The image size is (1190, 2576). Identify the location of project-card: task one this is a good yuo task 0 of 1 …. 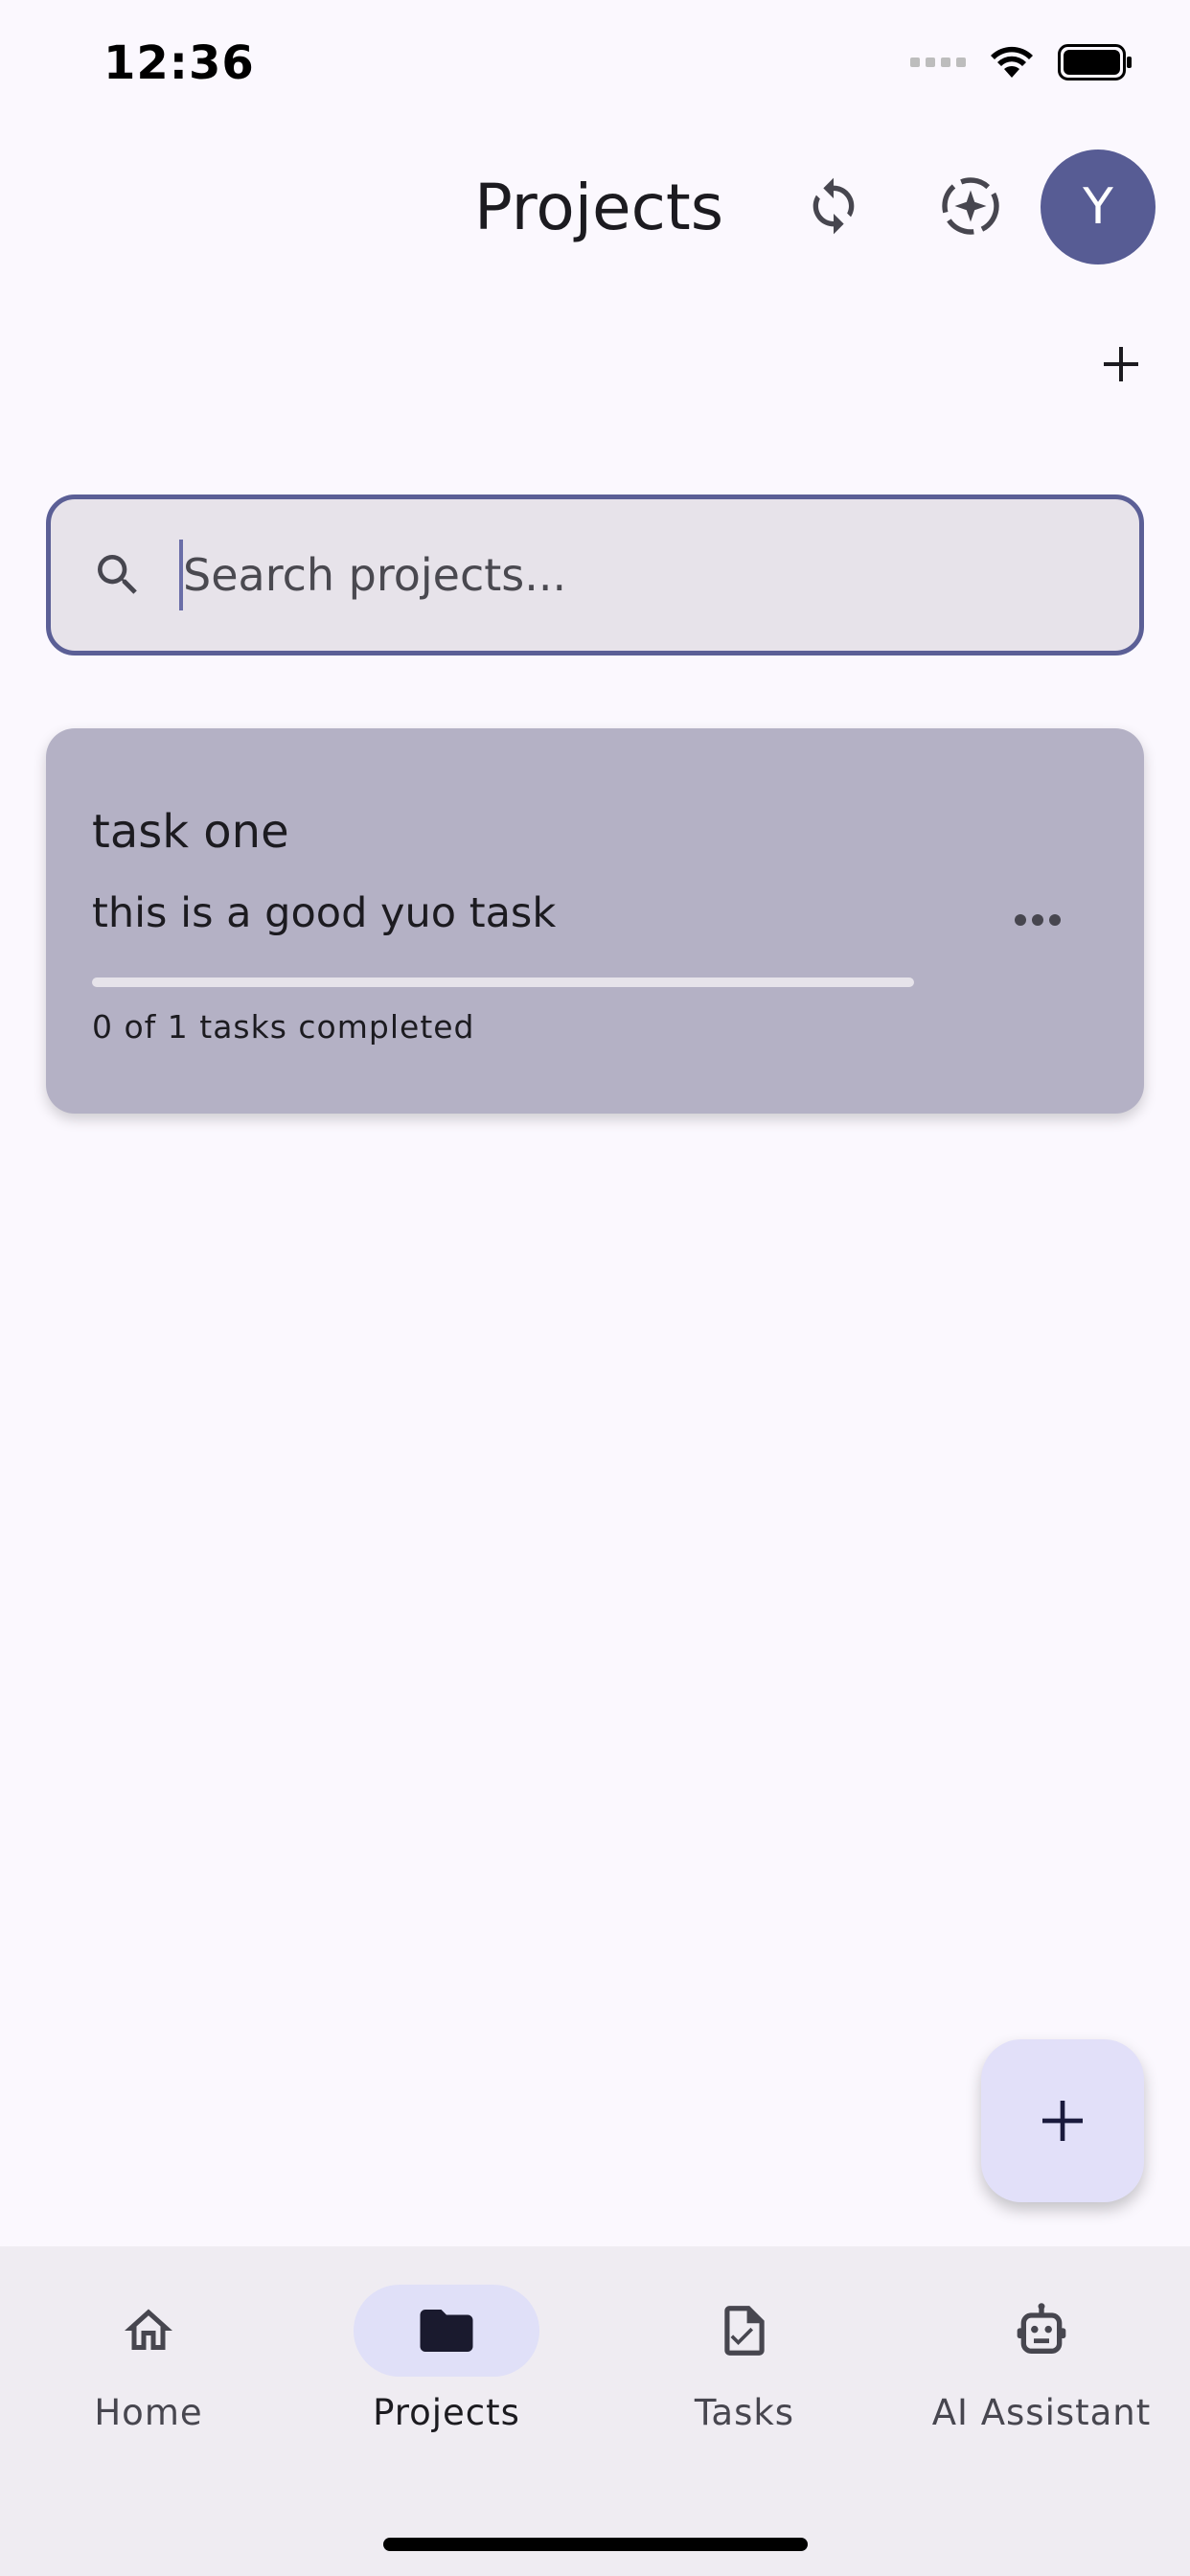
(595, 921).